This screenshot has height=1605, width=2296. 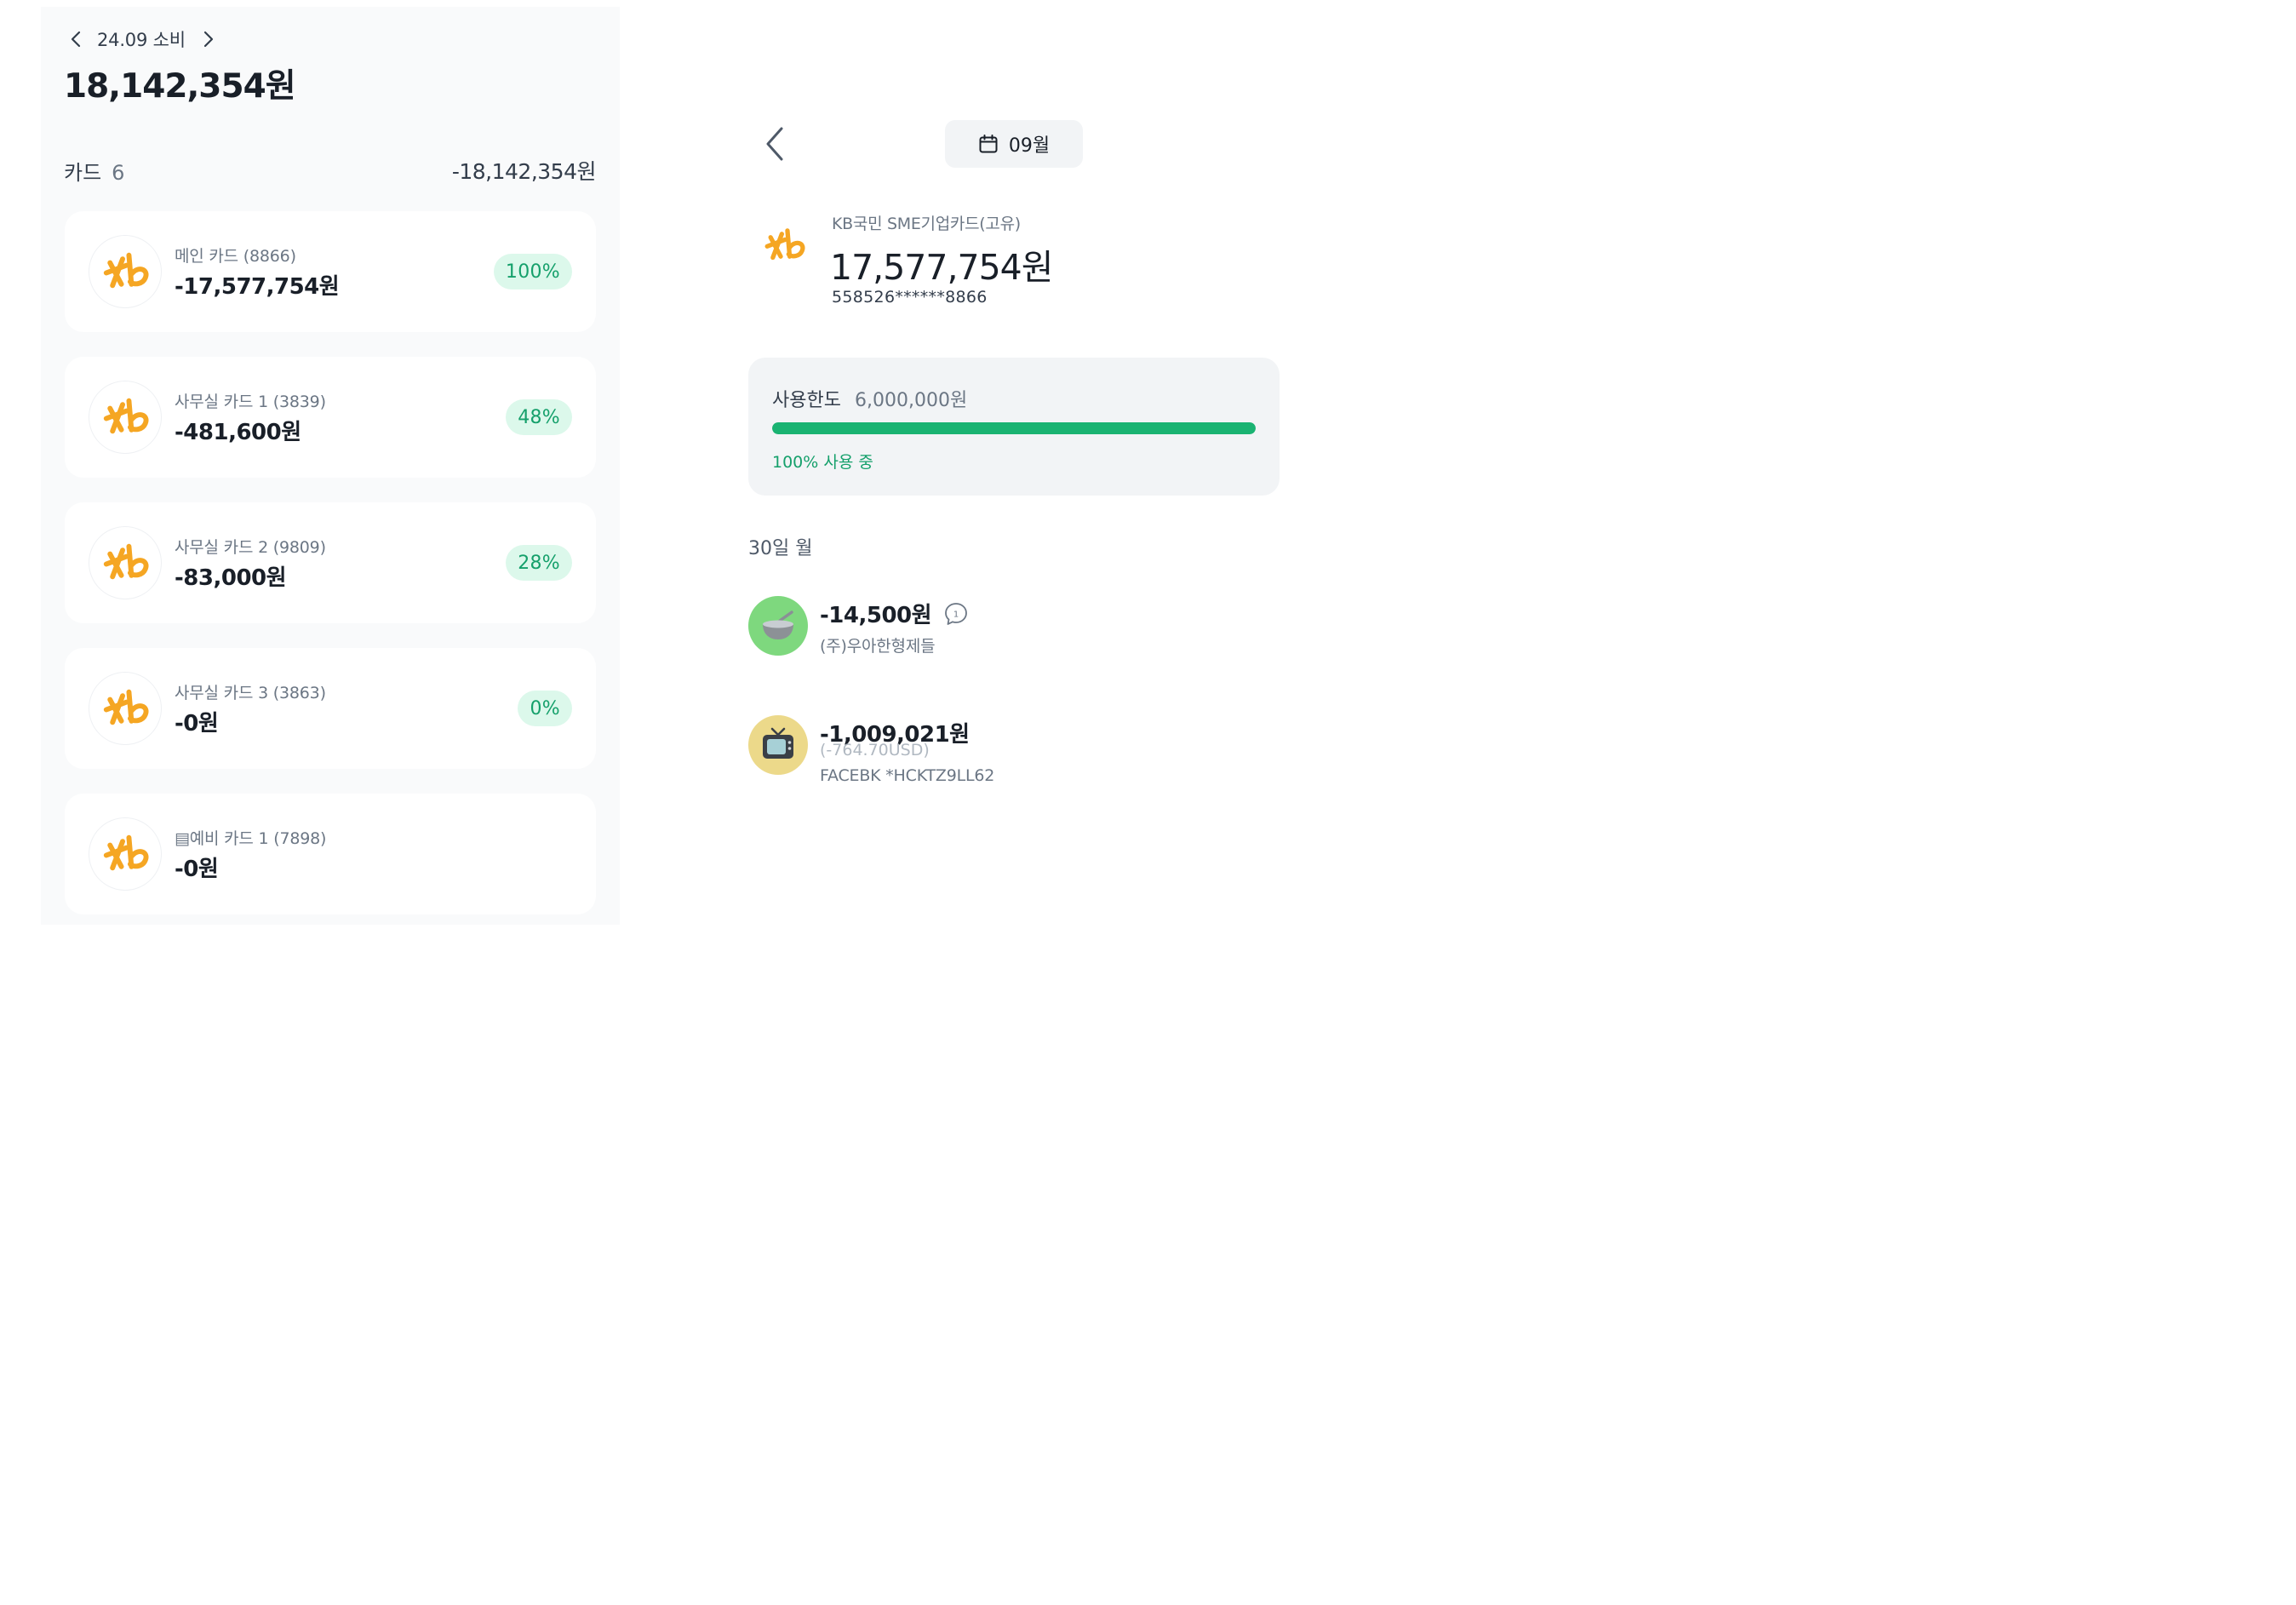 What do you see at coordinates (926, 224) in the screenshot?
I see `card-fullname: KB국민 SME기업카드(고유)` at bounding box center [926, 224].